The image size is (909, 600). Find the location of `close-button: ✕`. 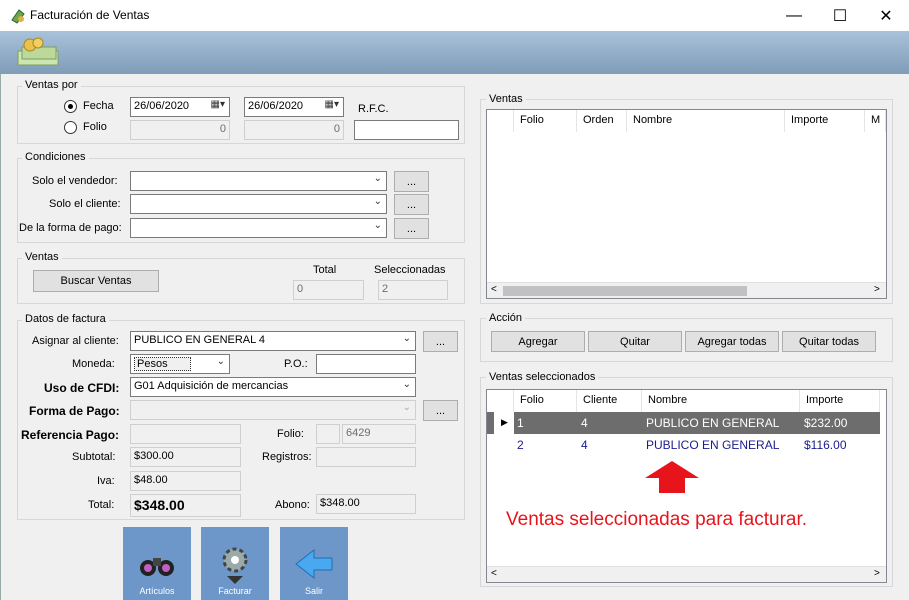

close-button: ✕ is located at coordinates (886, 15).